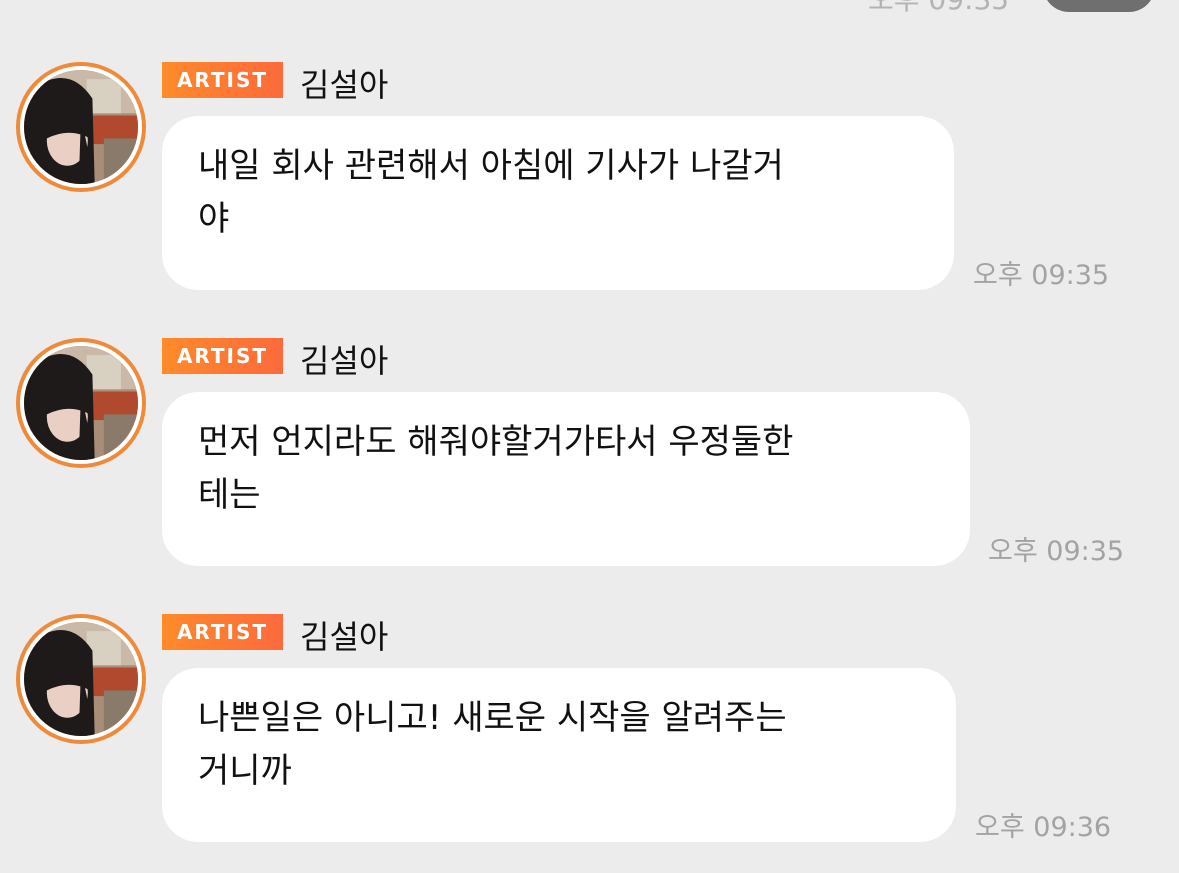  What do you see at coordinates (496, 442) in the screenshot?
I see `message-text-line: 먼저 언지라도 해줘야할거가타서 우정둘한` at bounding box center [496, 442].